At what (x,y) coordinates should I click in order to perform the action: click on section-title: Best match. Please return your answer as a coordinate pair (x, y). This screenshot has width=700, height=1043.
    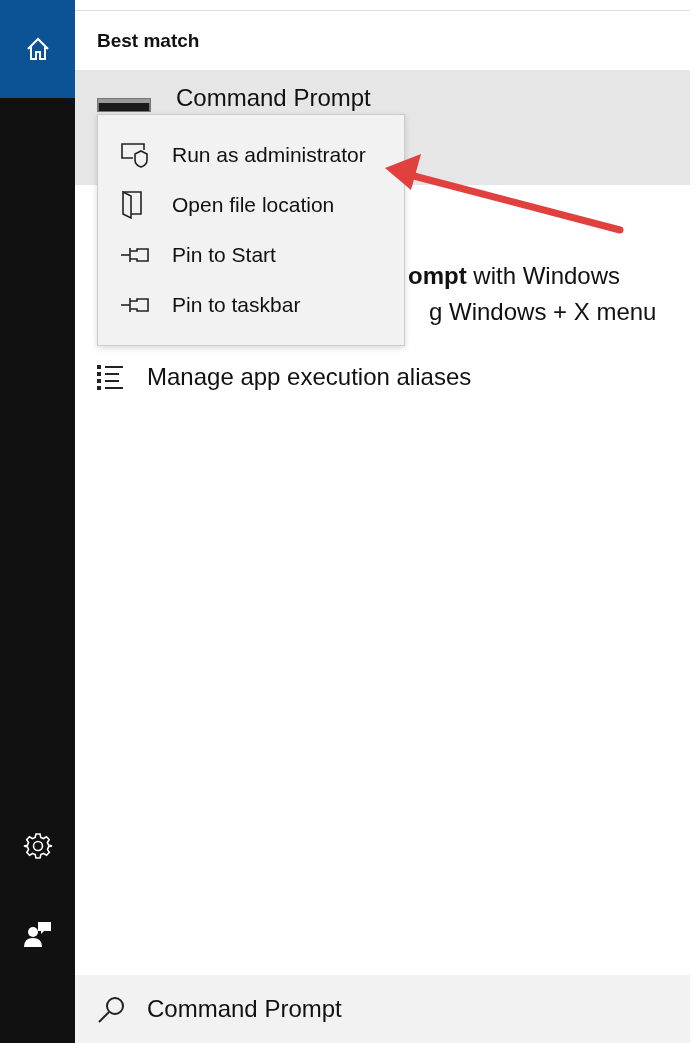
    Looking at the image, I should click on (148, 40).